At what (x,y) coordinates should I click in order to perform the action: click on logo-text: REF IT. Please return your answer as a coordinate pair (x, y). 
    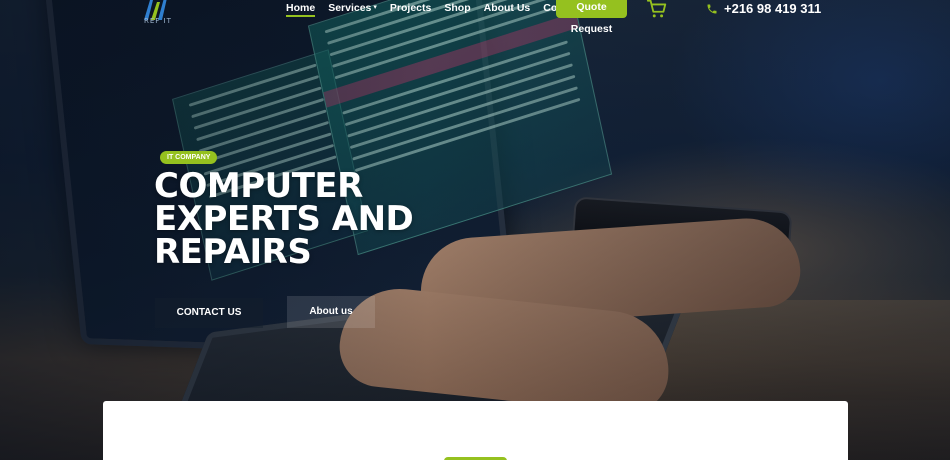
    Looking at the image, I should click on (158, 21).